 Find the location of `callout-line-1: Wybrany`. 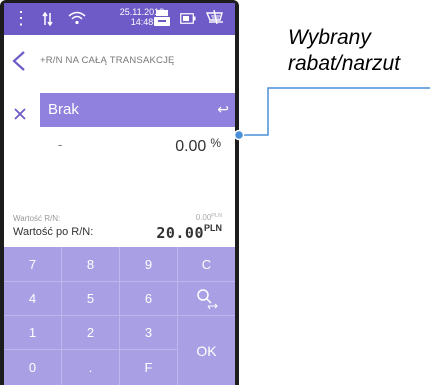

callout-line-1: Wybrany is located at coordinates (329, 37).